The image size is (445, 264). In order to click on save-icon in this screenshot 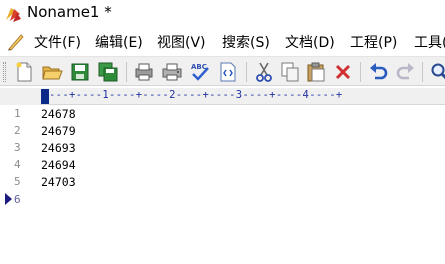, I will do `click(80, 72)`.